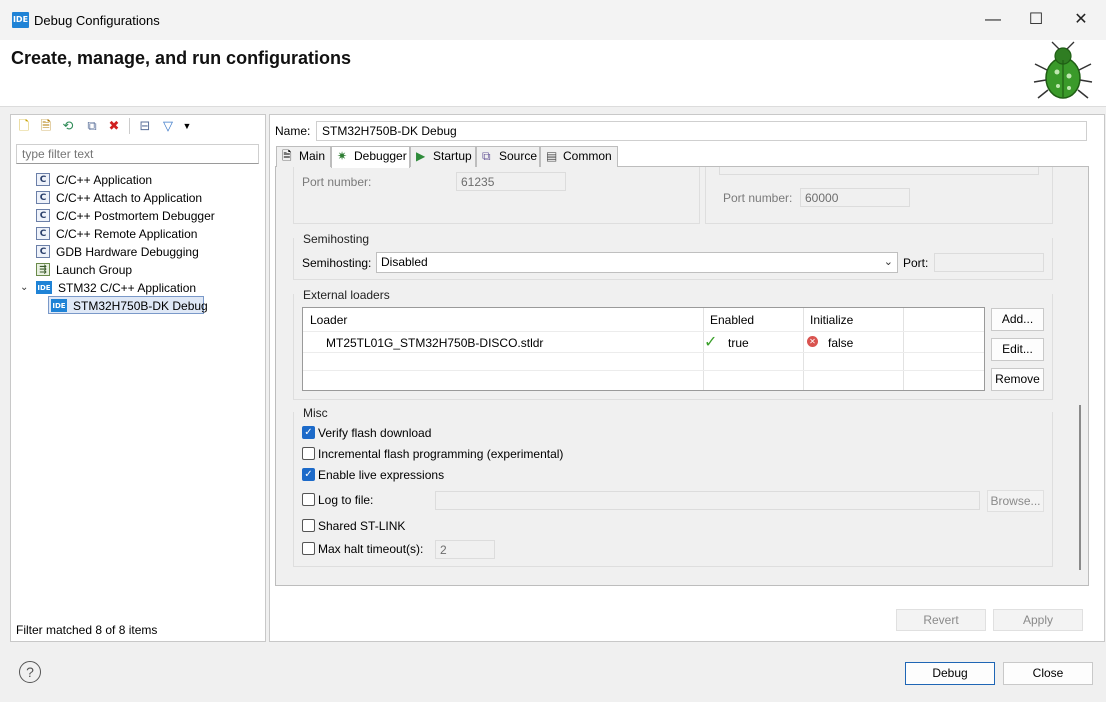 The height and width of the screenshot is (702, 1106). Describe the element at coordinates (552, 156) in the screenshot. I see `table-icon: ▤` at that location.